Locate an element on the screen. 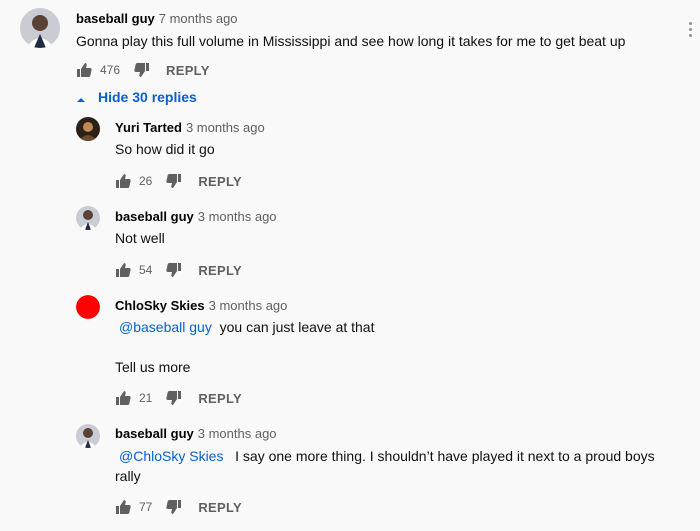 This screenshot has width=700, height=531. comment-actions: 476 REPLY is located at coordinates (143, 70).